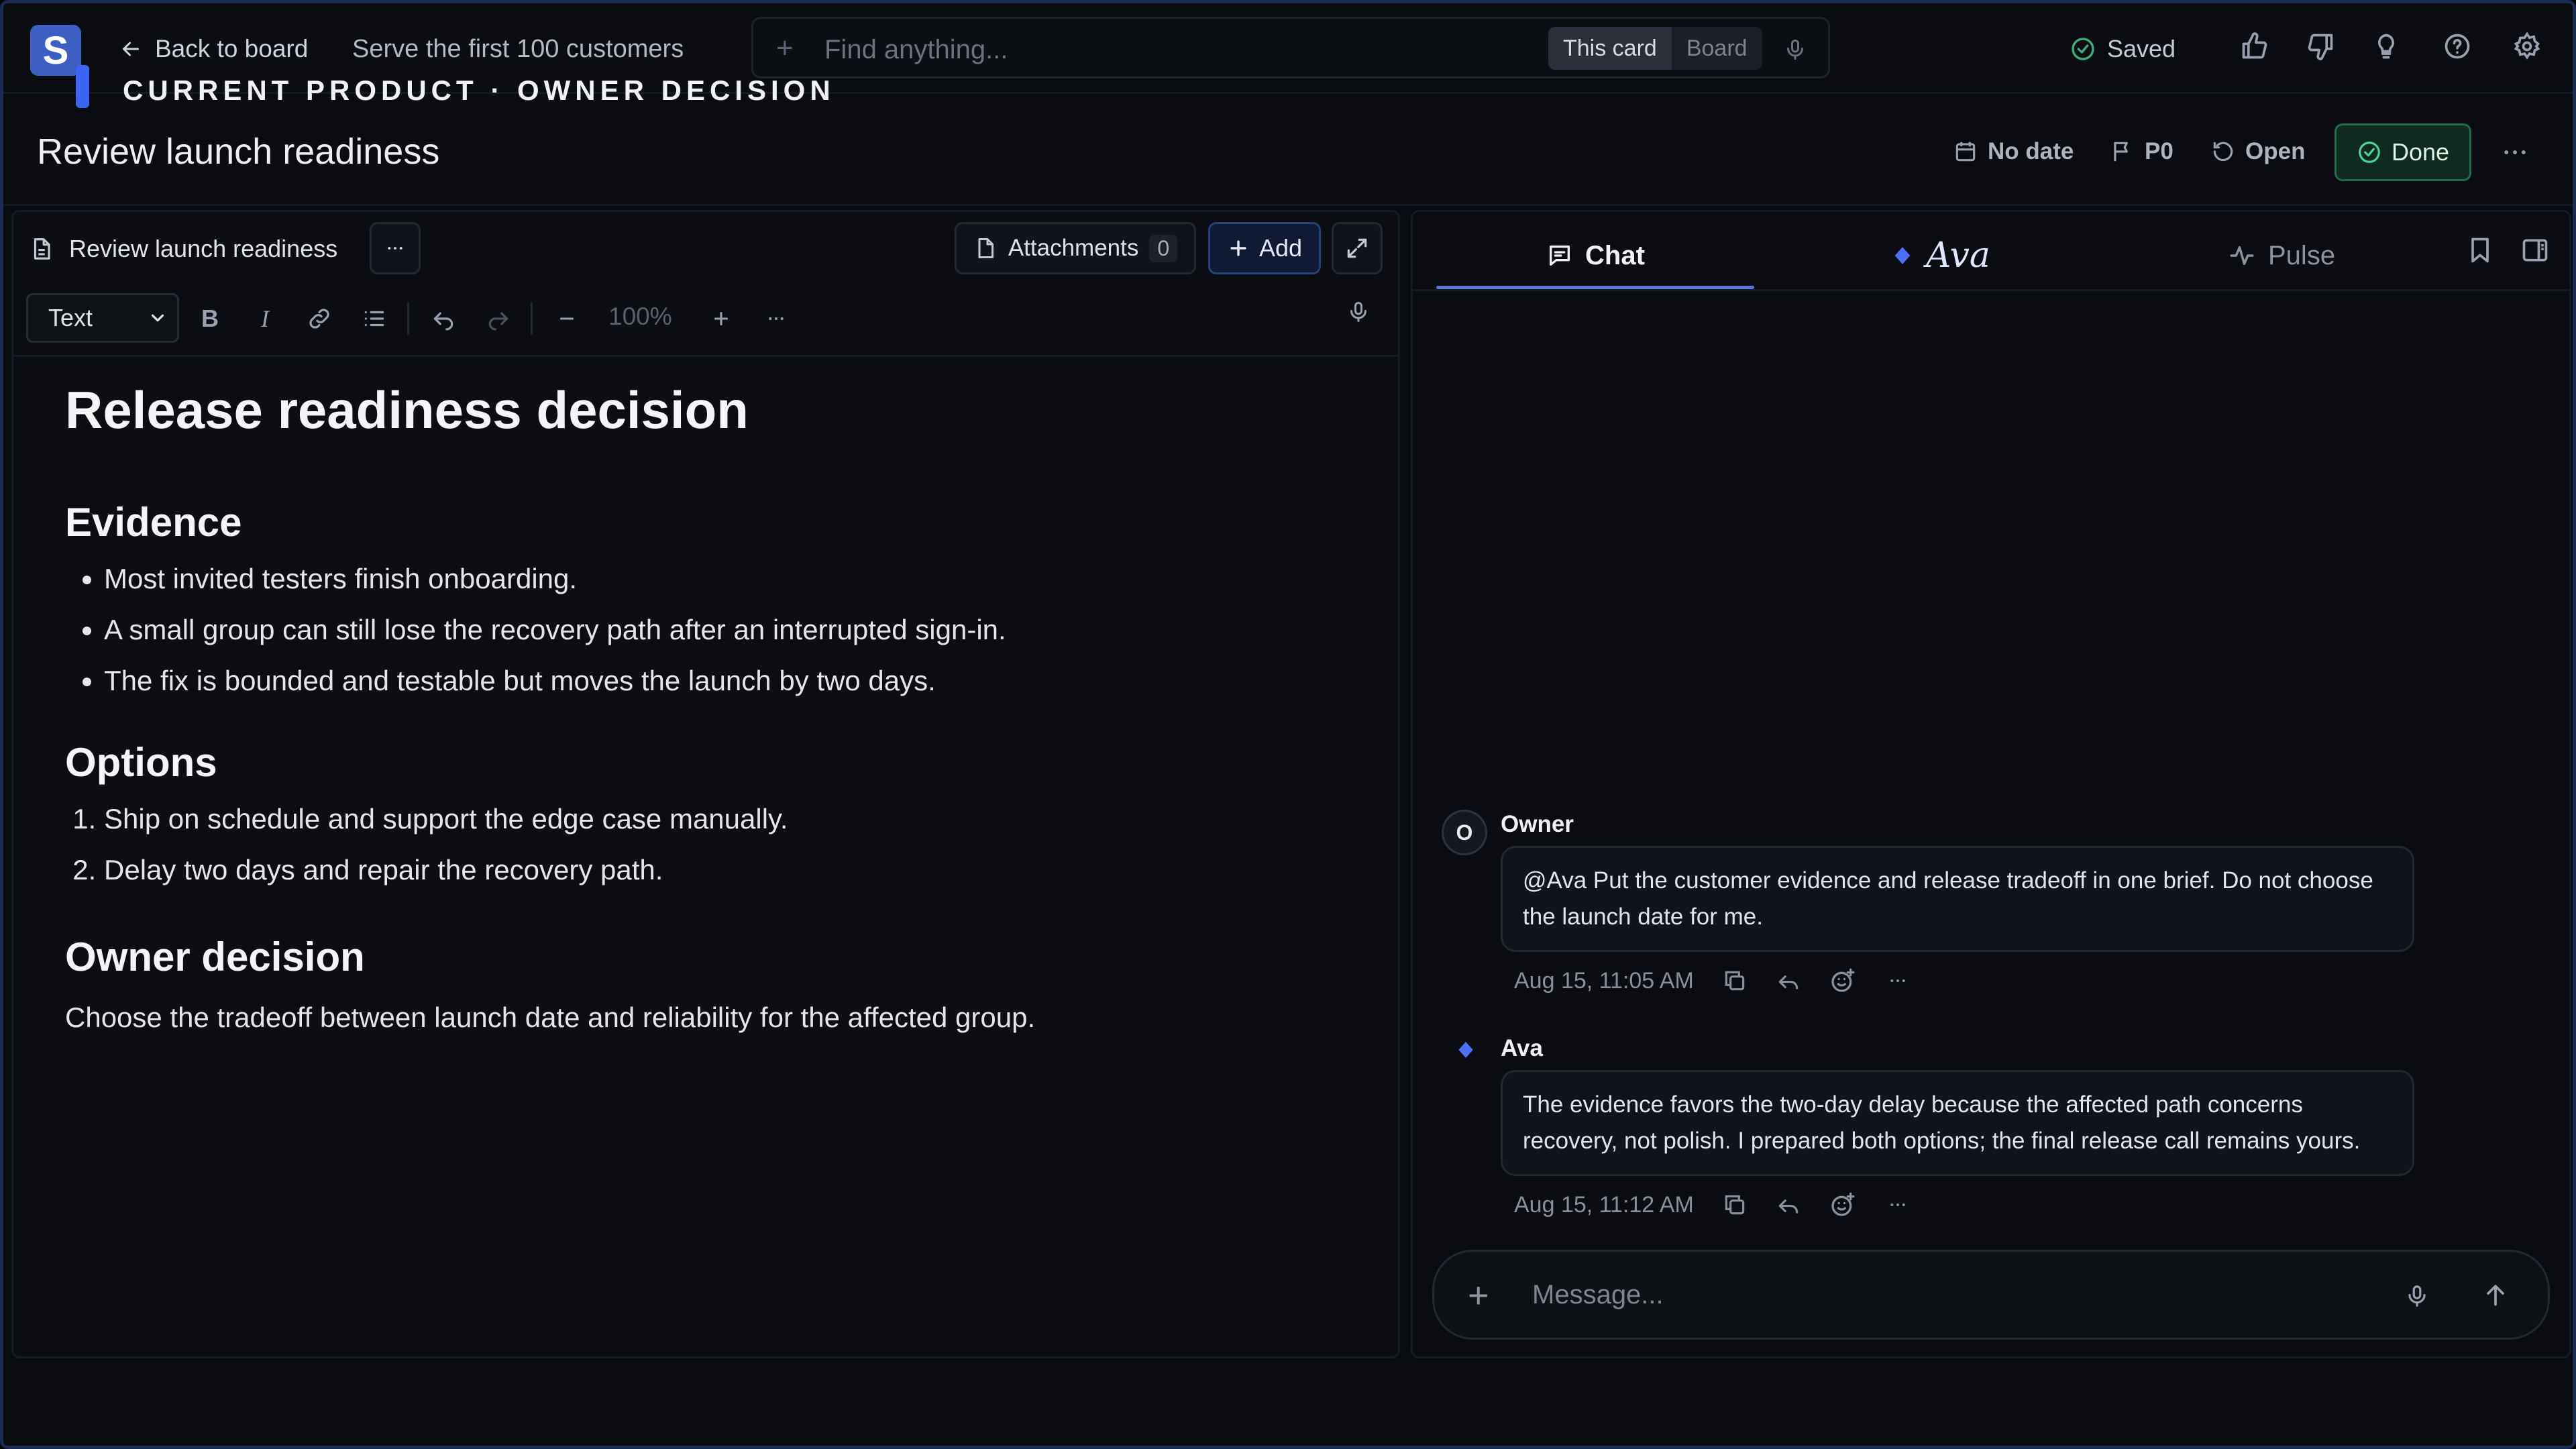 This screenshot has height=1449, width=2576. I want to click on chevron-down-icon, so click(158, 318).